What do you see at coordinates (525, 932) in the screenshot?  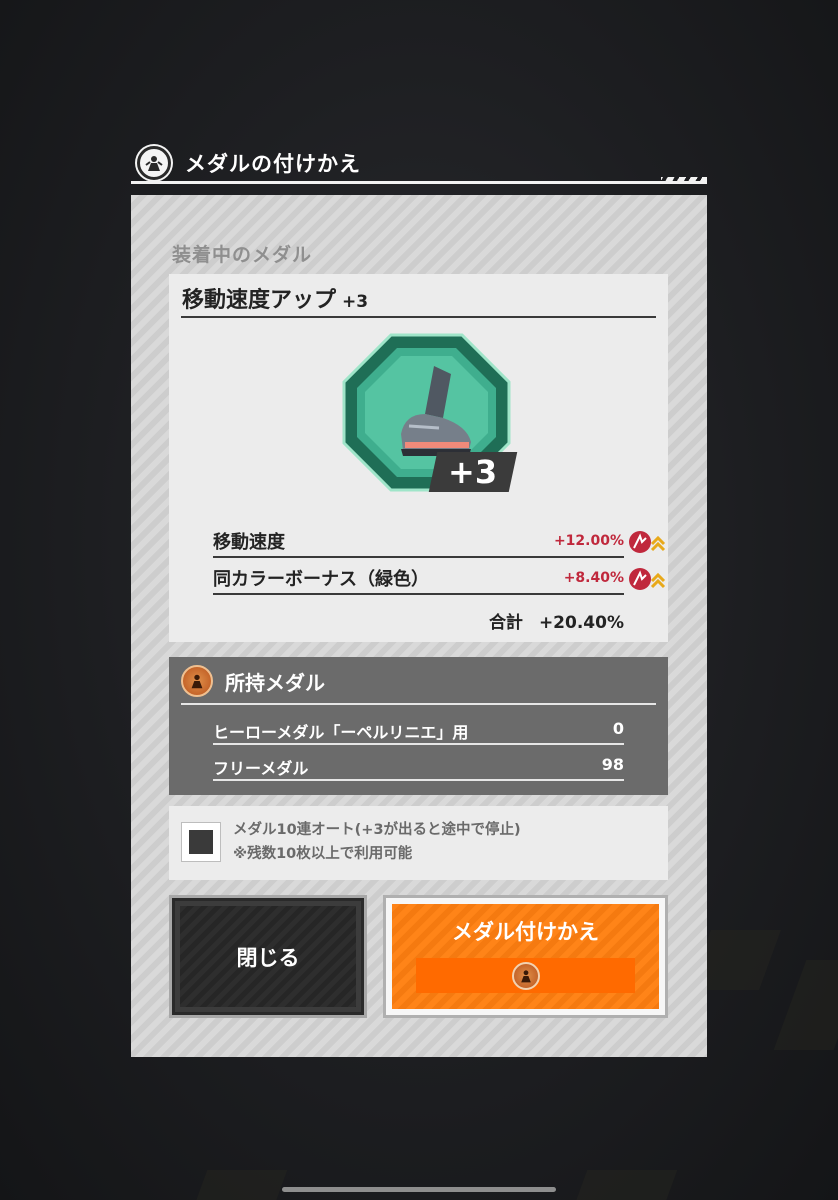 I see `change-button-label: メダル付けかえ` at bounding box center [525, 932].